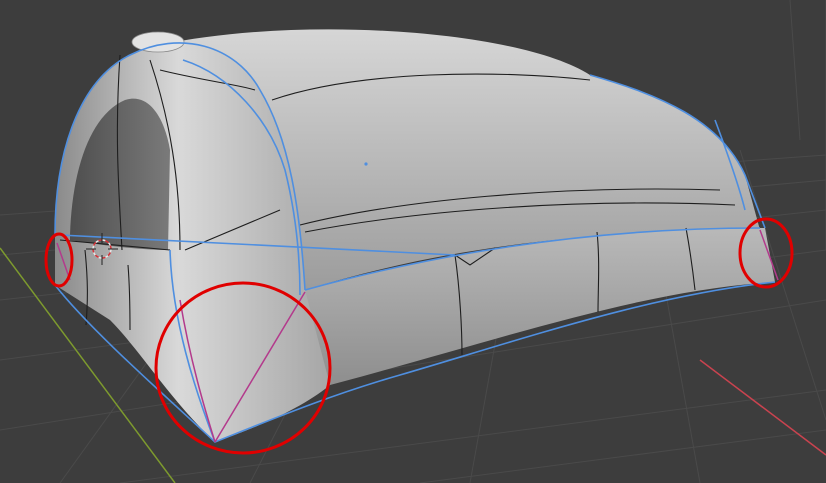  Describe the element at coordinates (762, 407) in the screenshot. I see `x-axis-line` at that location.